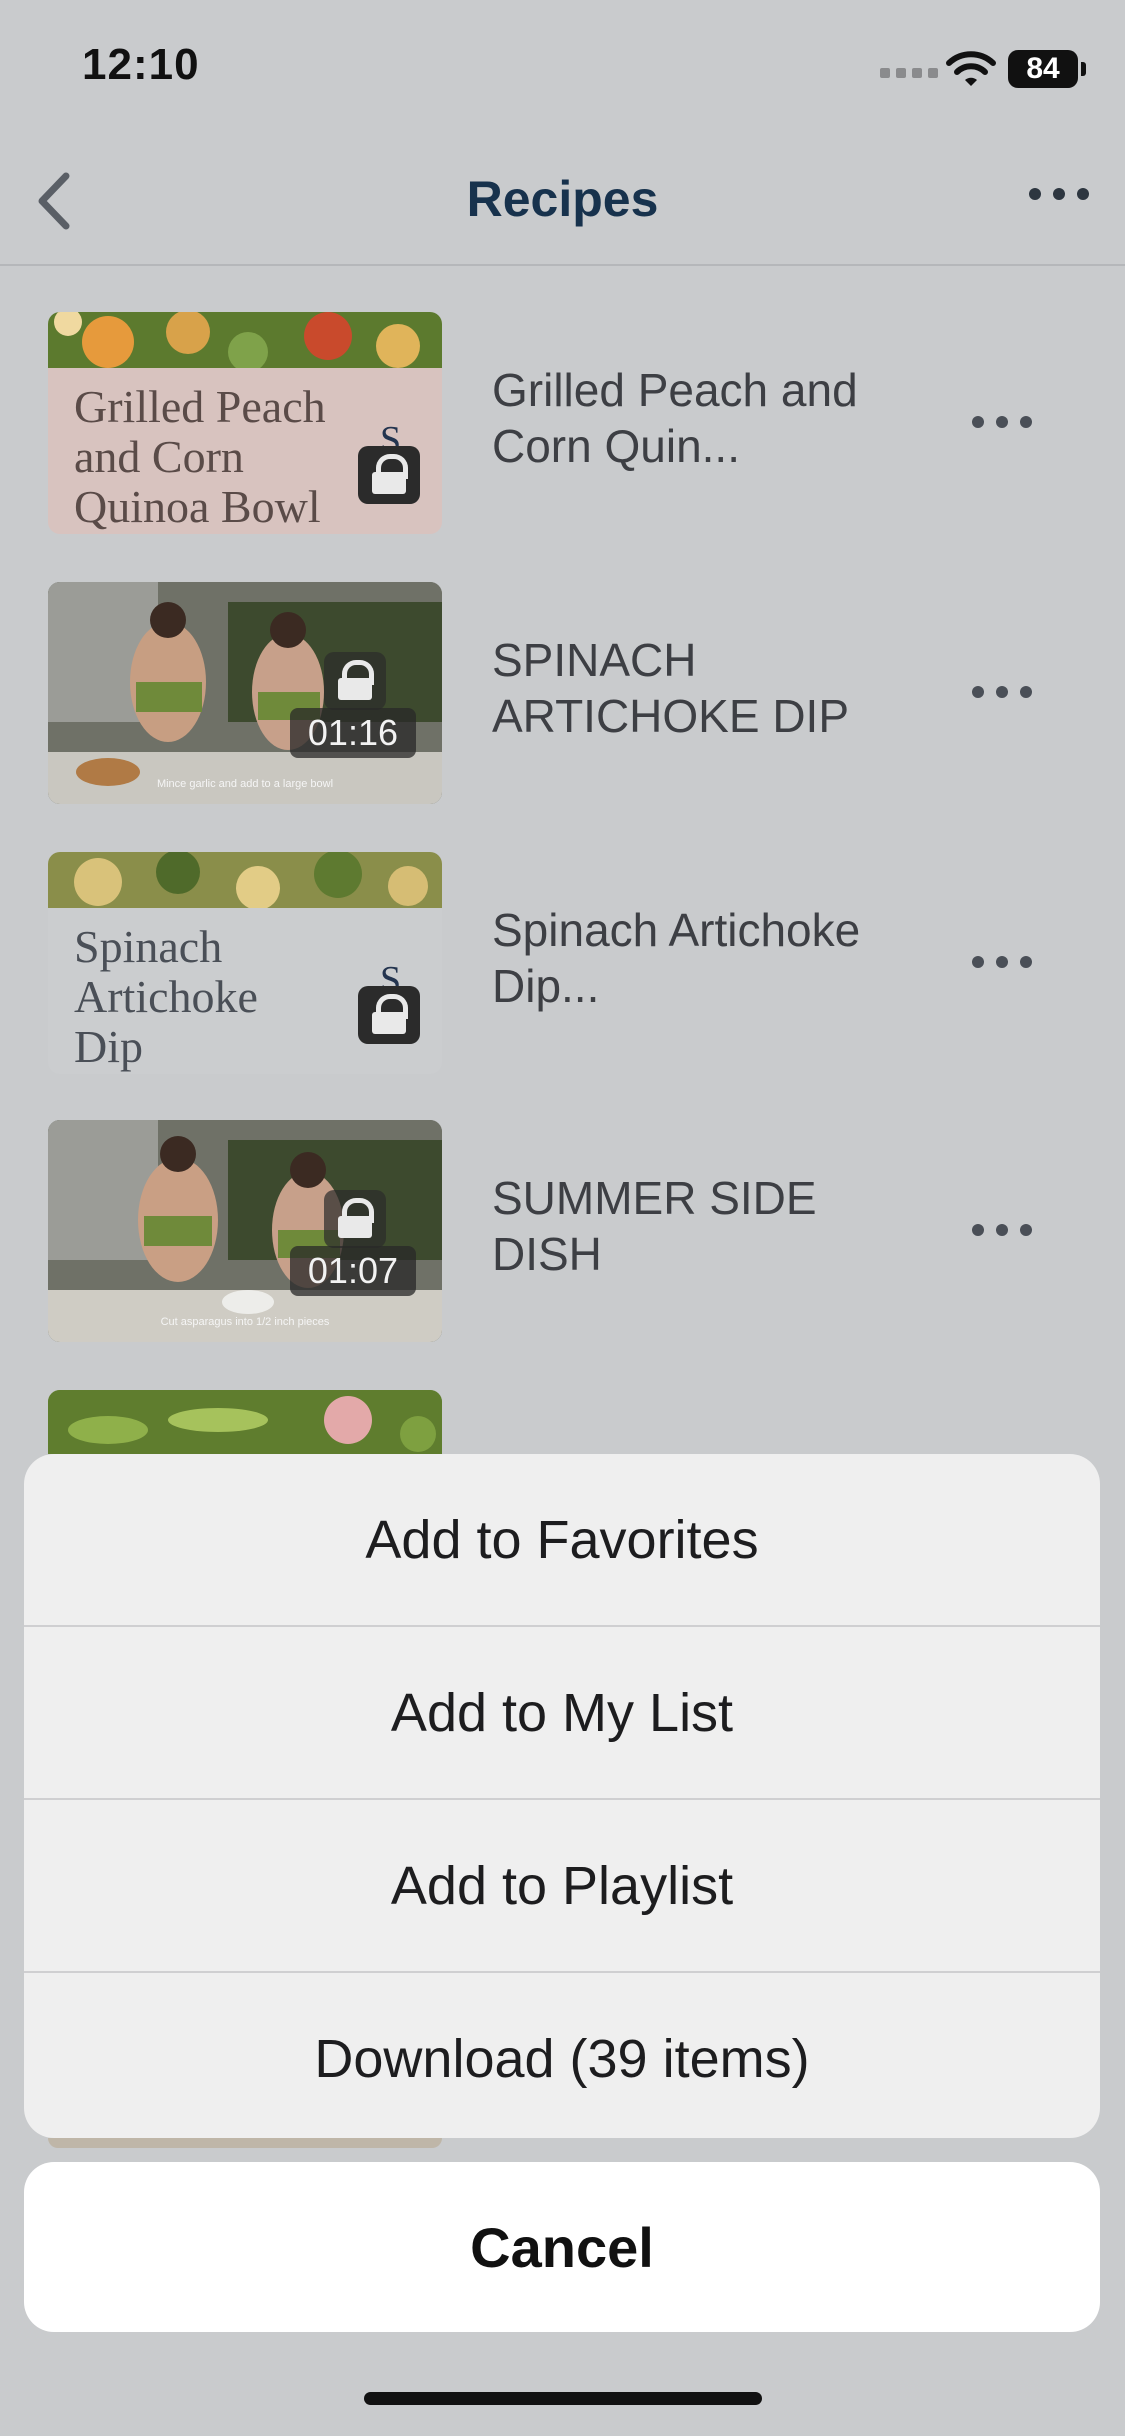  I want to click on add-to-my-list-button: Add to My List, so click(562, 1713).